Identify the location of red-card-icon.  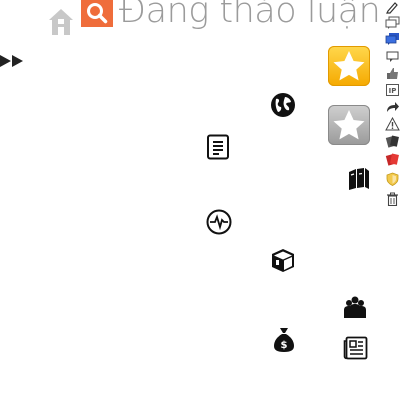
(392, 159).